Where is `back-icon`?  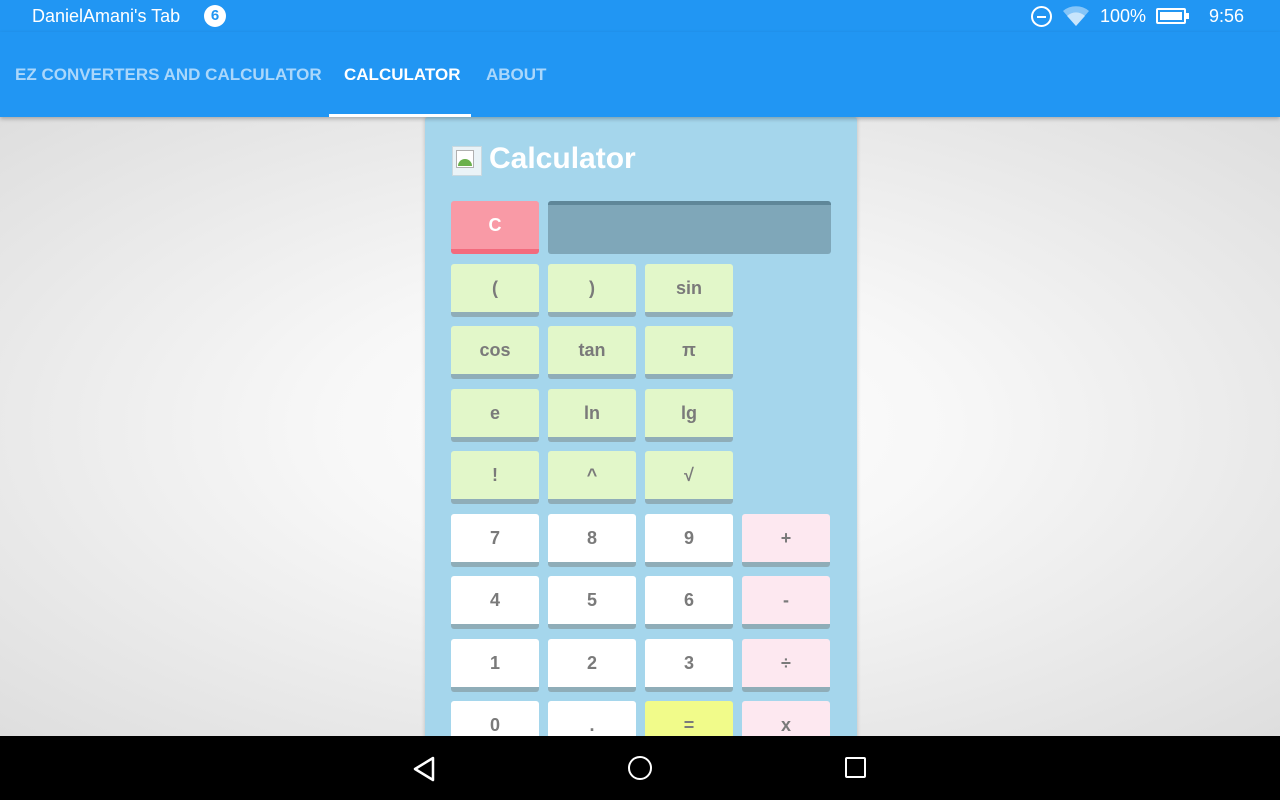 back-icon is located at coordinates (425, 769).